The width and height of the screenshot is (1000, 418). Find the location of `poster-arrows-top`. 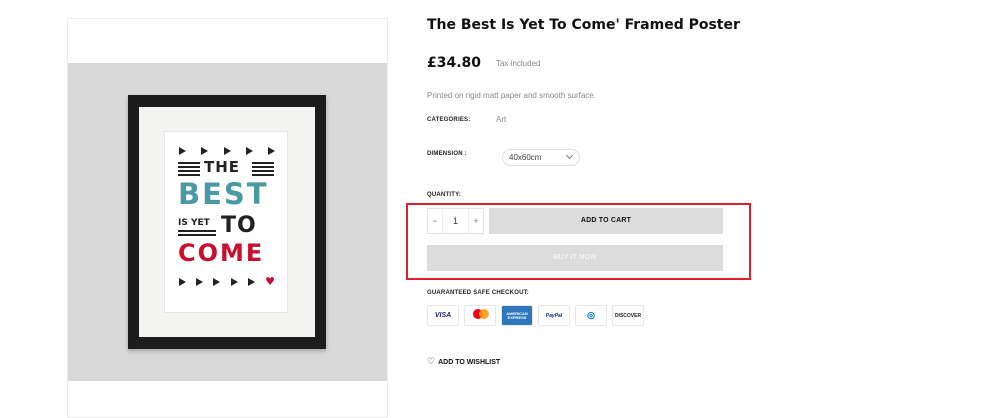

poster-arrows-top is located at coordinates (227, 151).